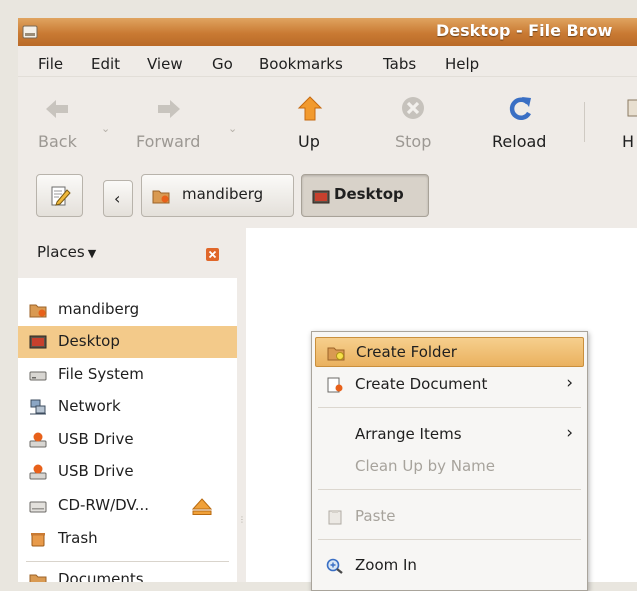 The width and height of the screenshot is (637, 591). I want to click on sidebar-item-label: File System, so click(101, 374).